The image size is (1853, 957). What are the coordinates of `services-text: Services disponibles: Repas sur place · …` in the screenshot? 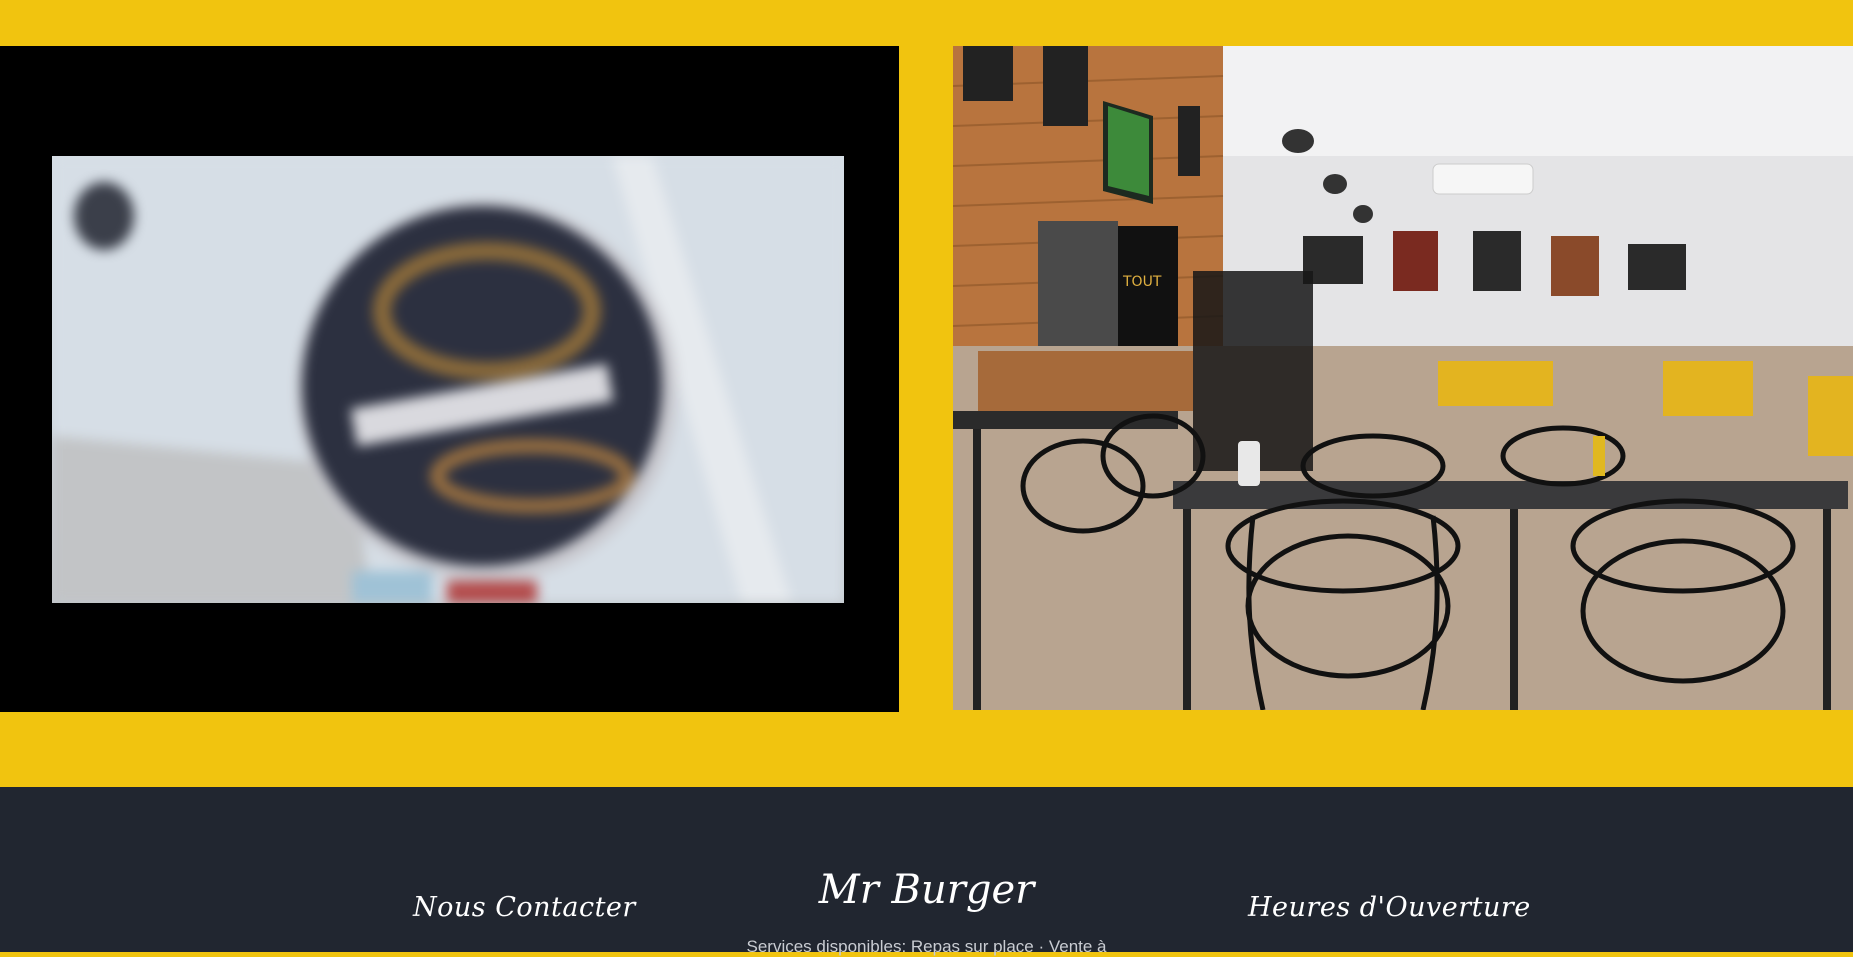 It's located at (926, 946).